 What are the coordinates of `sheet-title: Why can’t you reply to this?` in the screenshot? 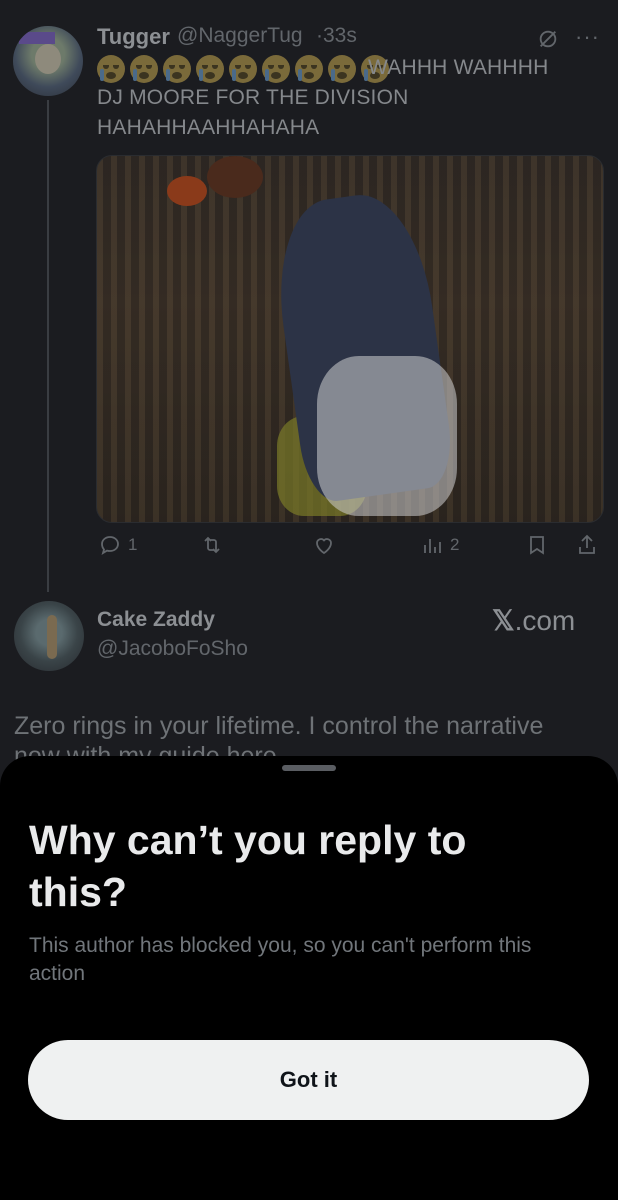 It's located at (248, 866).